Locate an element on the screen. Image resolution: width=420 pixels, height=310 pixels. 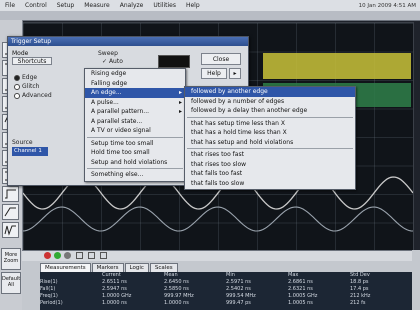
autoscale-button-icon is located at coordinates (91, 255).